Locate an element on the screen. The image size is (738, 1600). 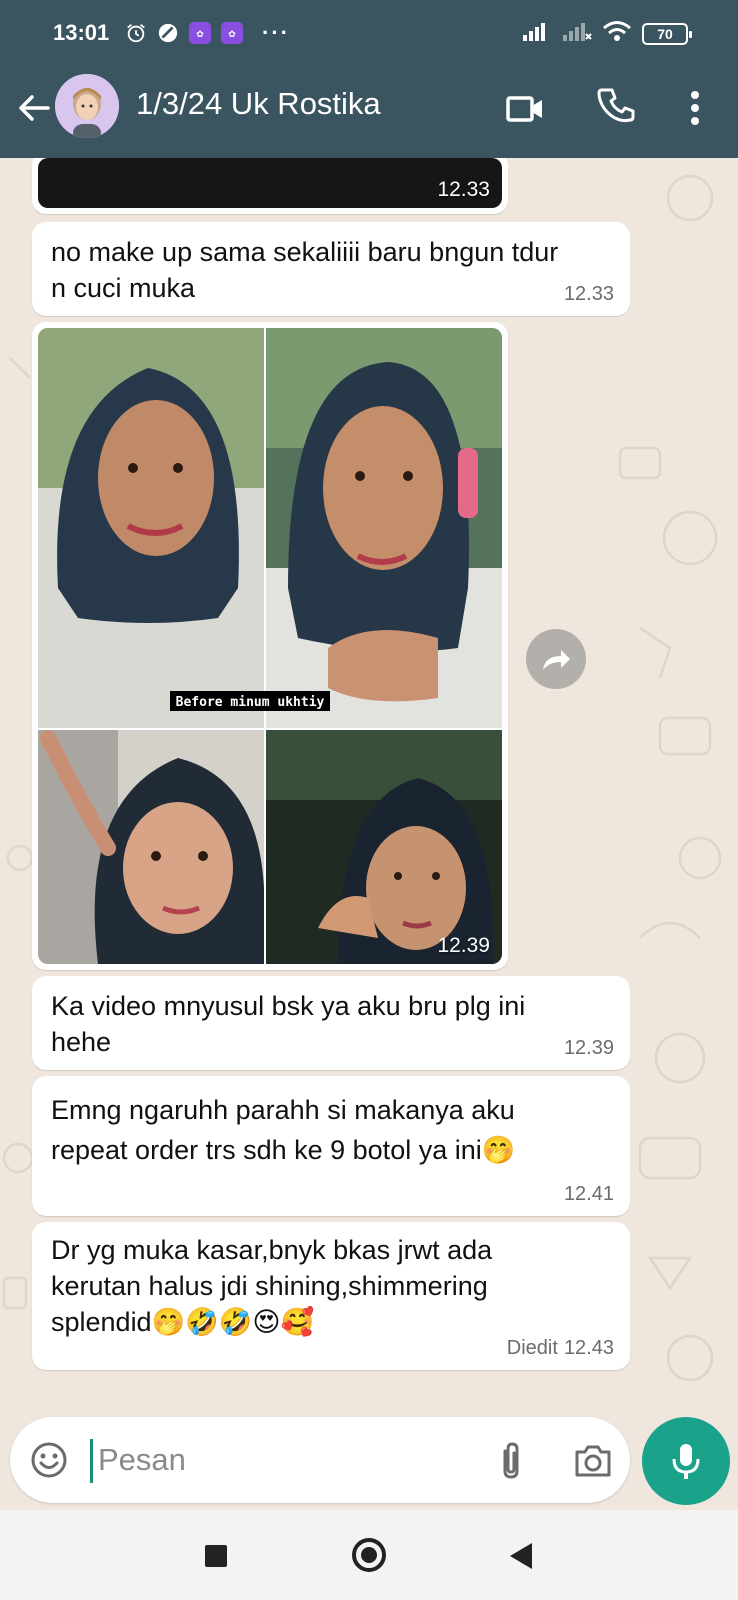
message-time: 12.41 is located at coordinates (588, 1194).